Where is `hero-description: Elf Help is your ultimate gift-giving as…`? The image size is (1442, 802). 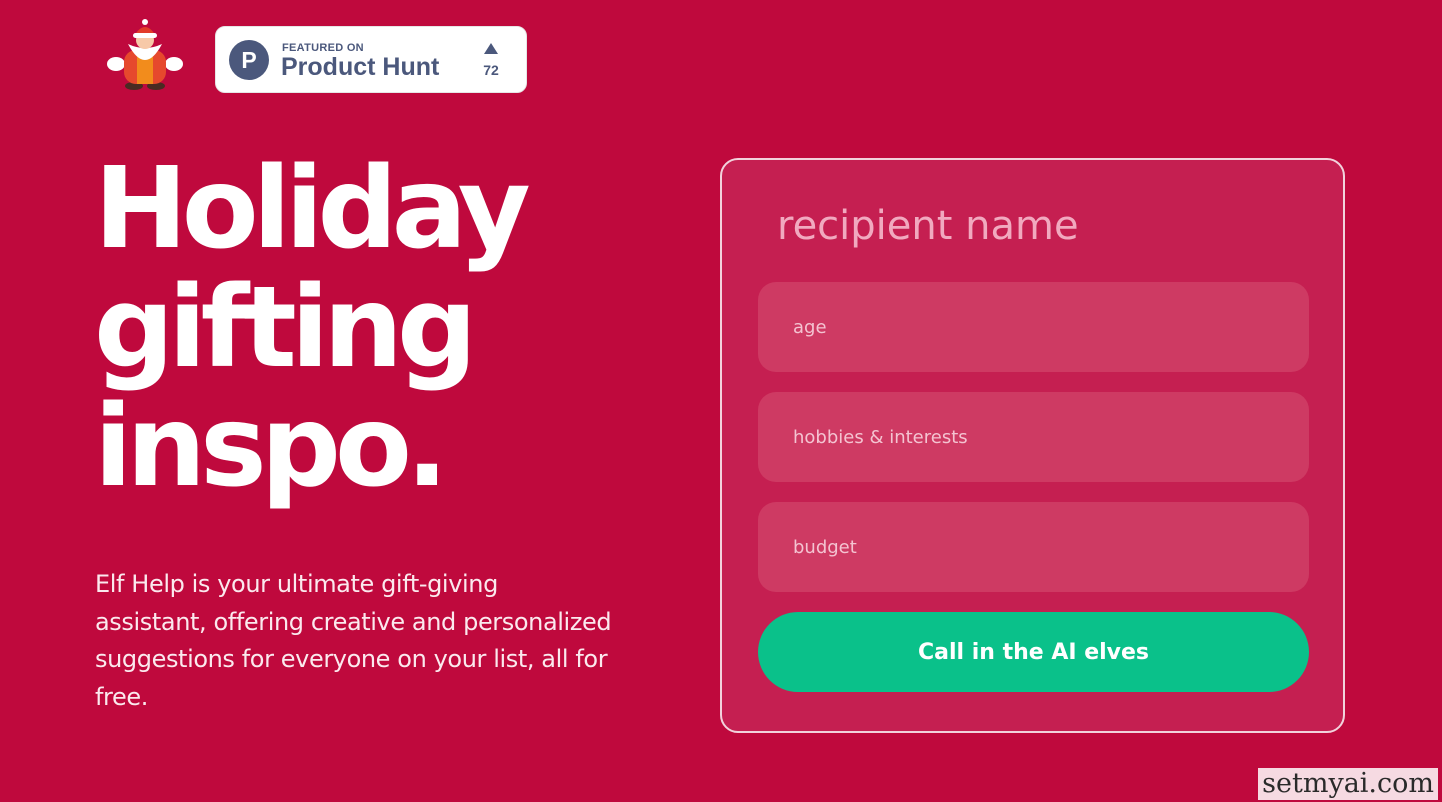 hero-description: Elf Help is your ultimate gift-giving as… is located at coordinates (353, 640).